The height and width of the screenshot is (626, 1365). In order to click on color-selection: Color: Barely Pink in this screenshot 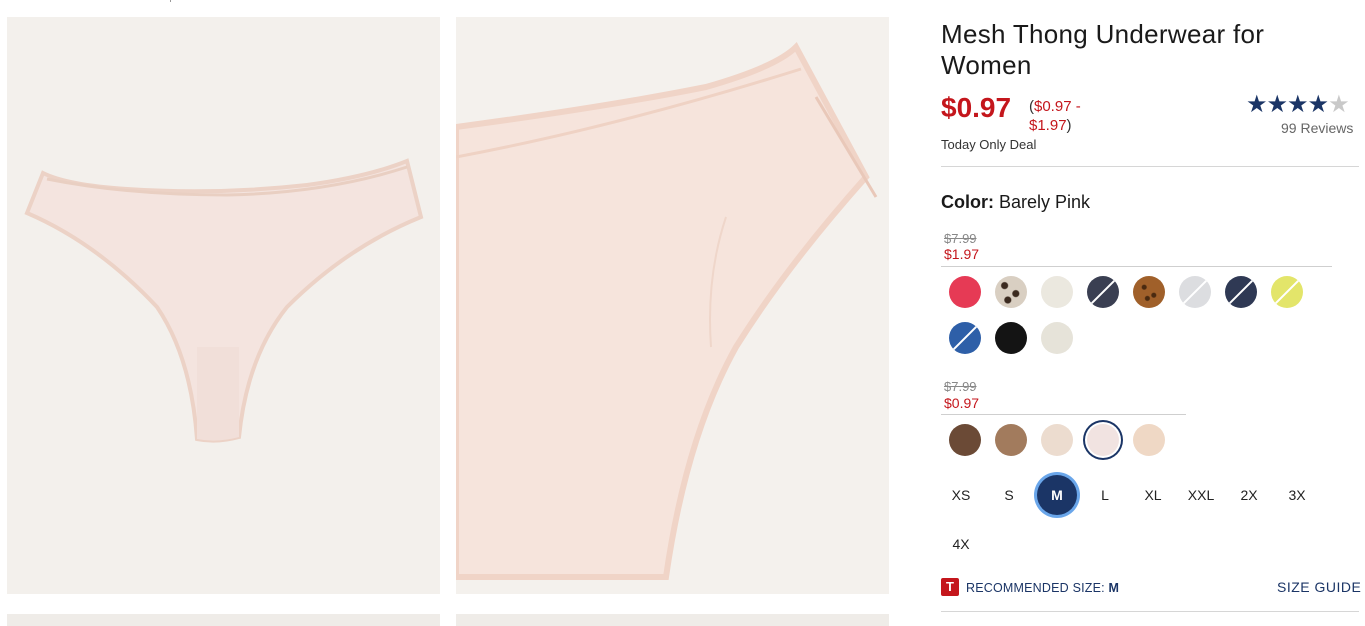, I will do `click(1015, 202)`.